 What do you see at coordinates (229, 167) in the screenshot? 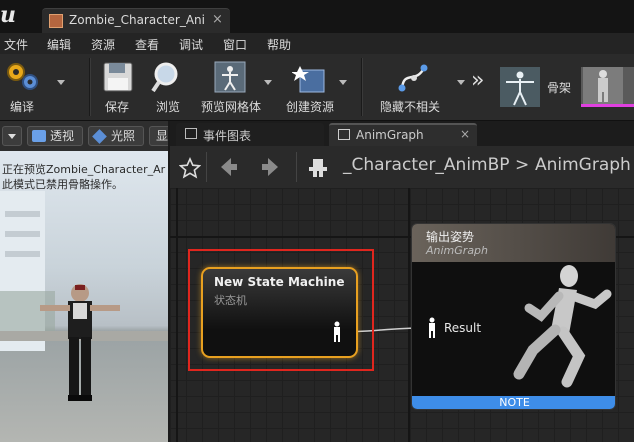
I see `back-arrow-icon` at bounding box center [229, 167].